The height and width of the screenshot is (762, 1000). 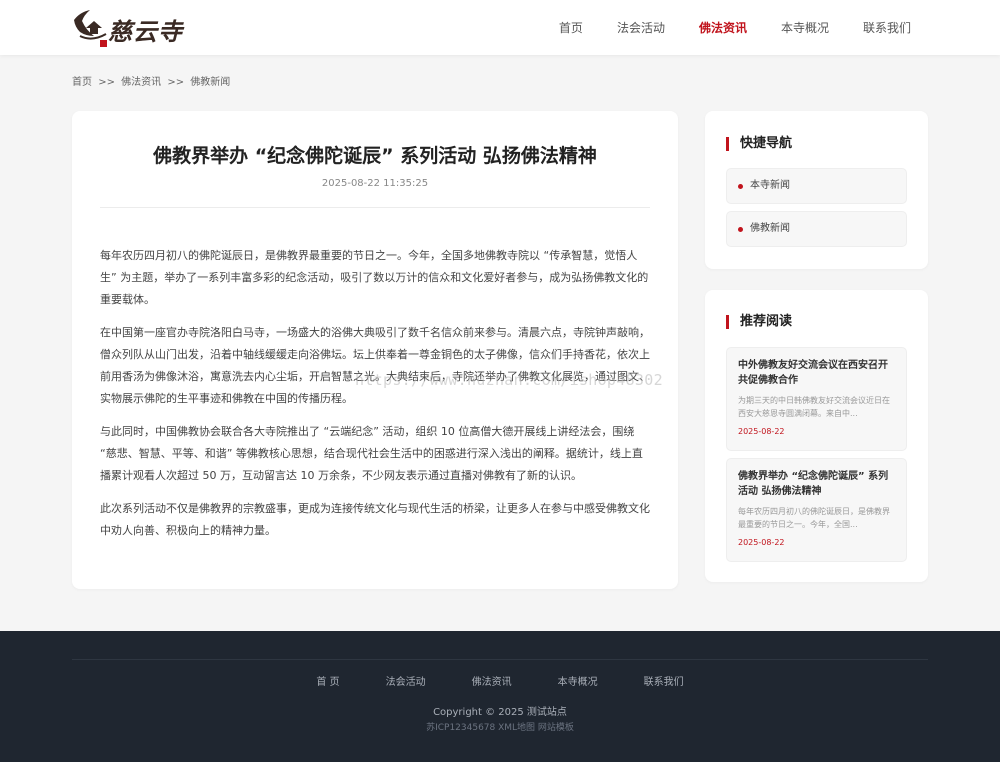 What do you see at coordinates (770, 185) in the screenshot?
I see `quick-nav-label: 本寺新闻` at bounding box center [770, 185].